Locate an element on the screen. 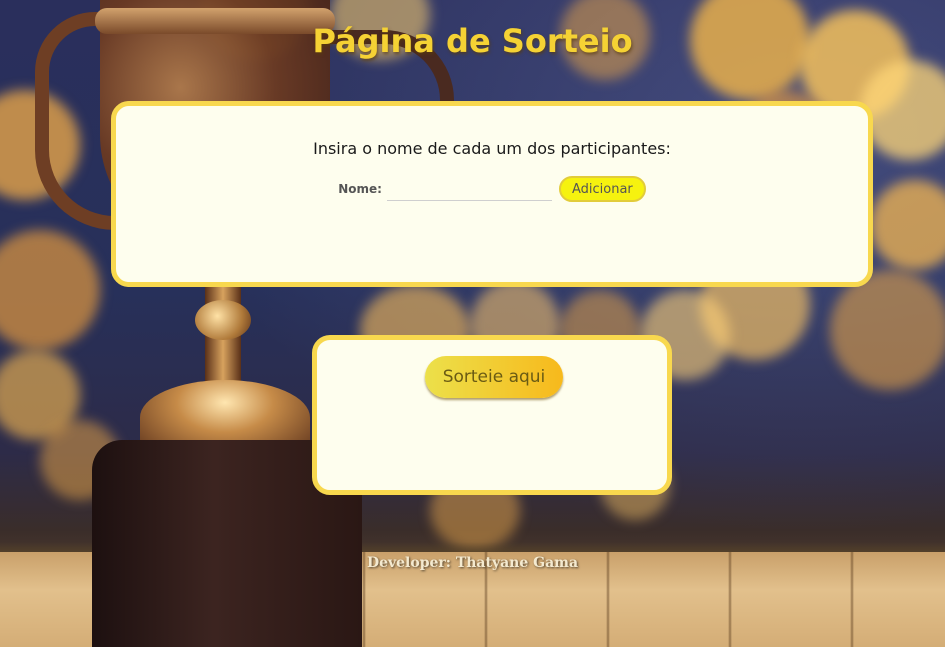 This screenshot has height=647, width=945. add-button: Adicionar is located at coordinates (602, 189).